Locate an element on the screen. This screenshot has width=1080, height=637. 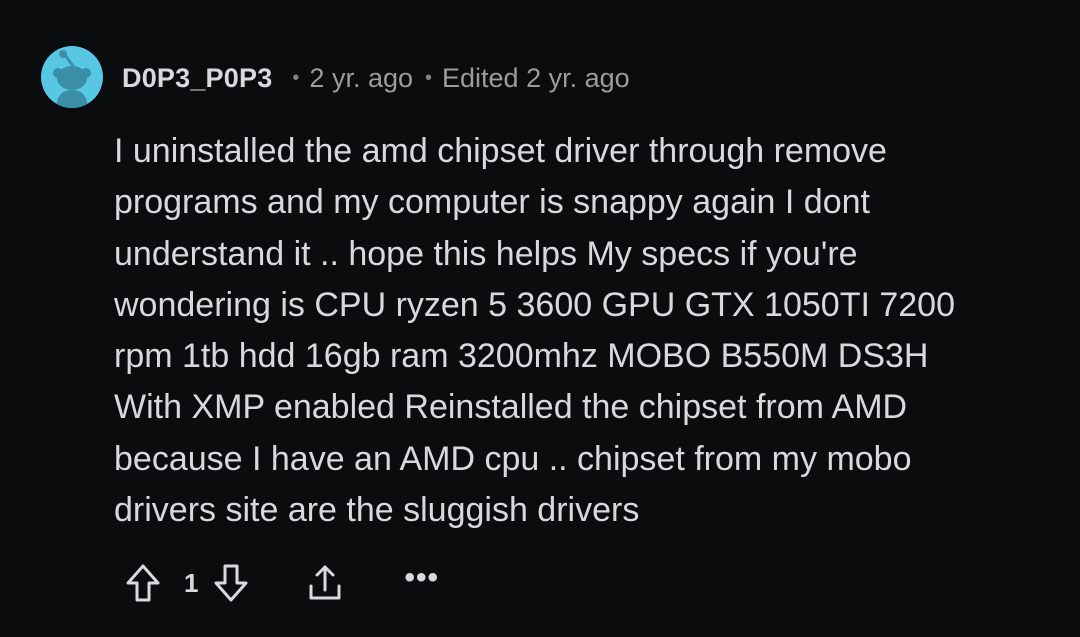
snoo-icon is located at coordinates (72, 79).